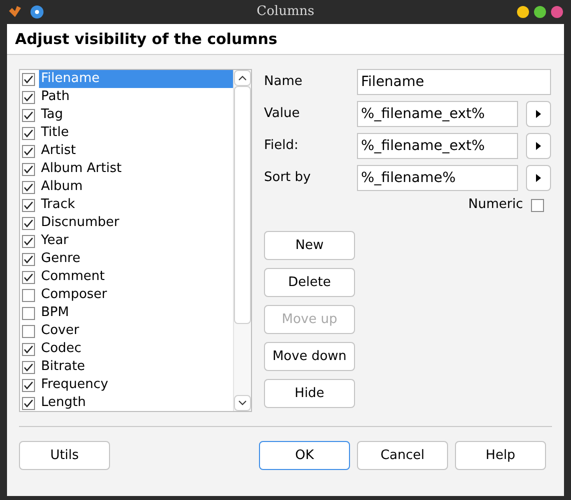  I want to click on list-item: Year, so click(136, 241).